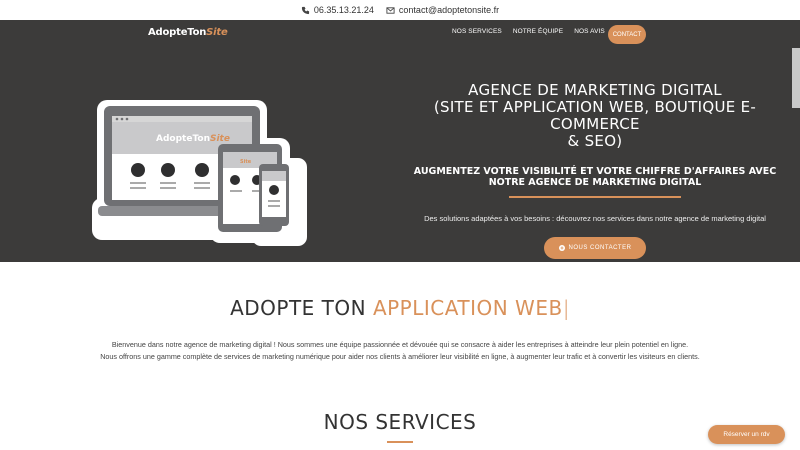 Image resolution: width=800 pixels, height=450 pixels. Describe the element at coordinates (400, 308) in the screenshot. I see `intro-title: ADOPTE TON APPLICATION WEB|` at that location.